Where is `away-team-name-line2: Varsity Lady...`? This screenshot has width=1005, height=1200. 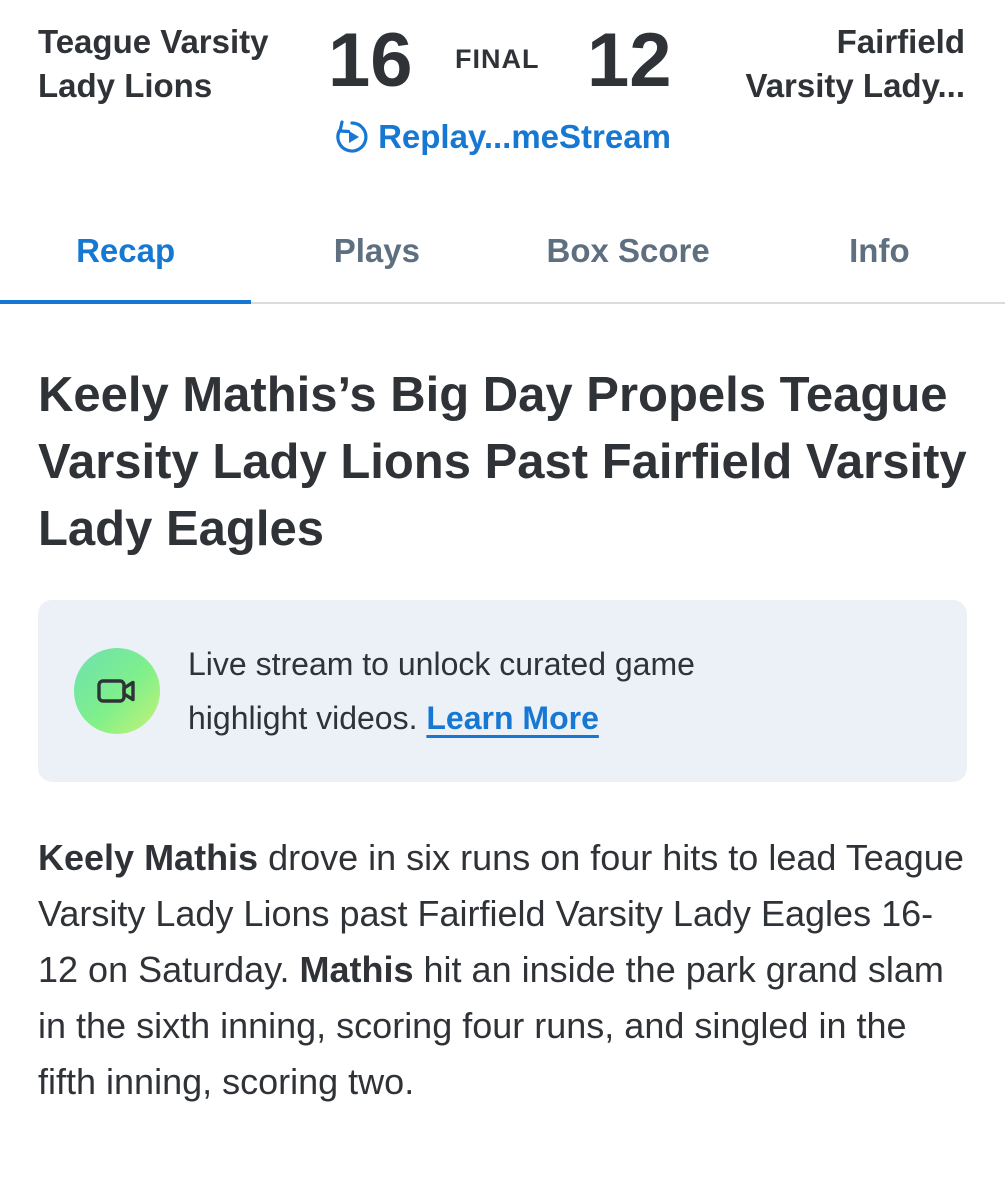 away-team-name-line2: Varsity Lady... is located at coordinates (855, 85).